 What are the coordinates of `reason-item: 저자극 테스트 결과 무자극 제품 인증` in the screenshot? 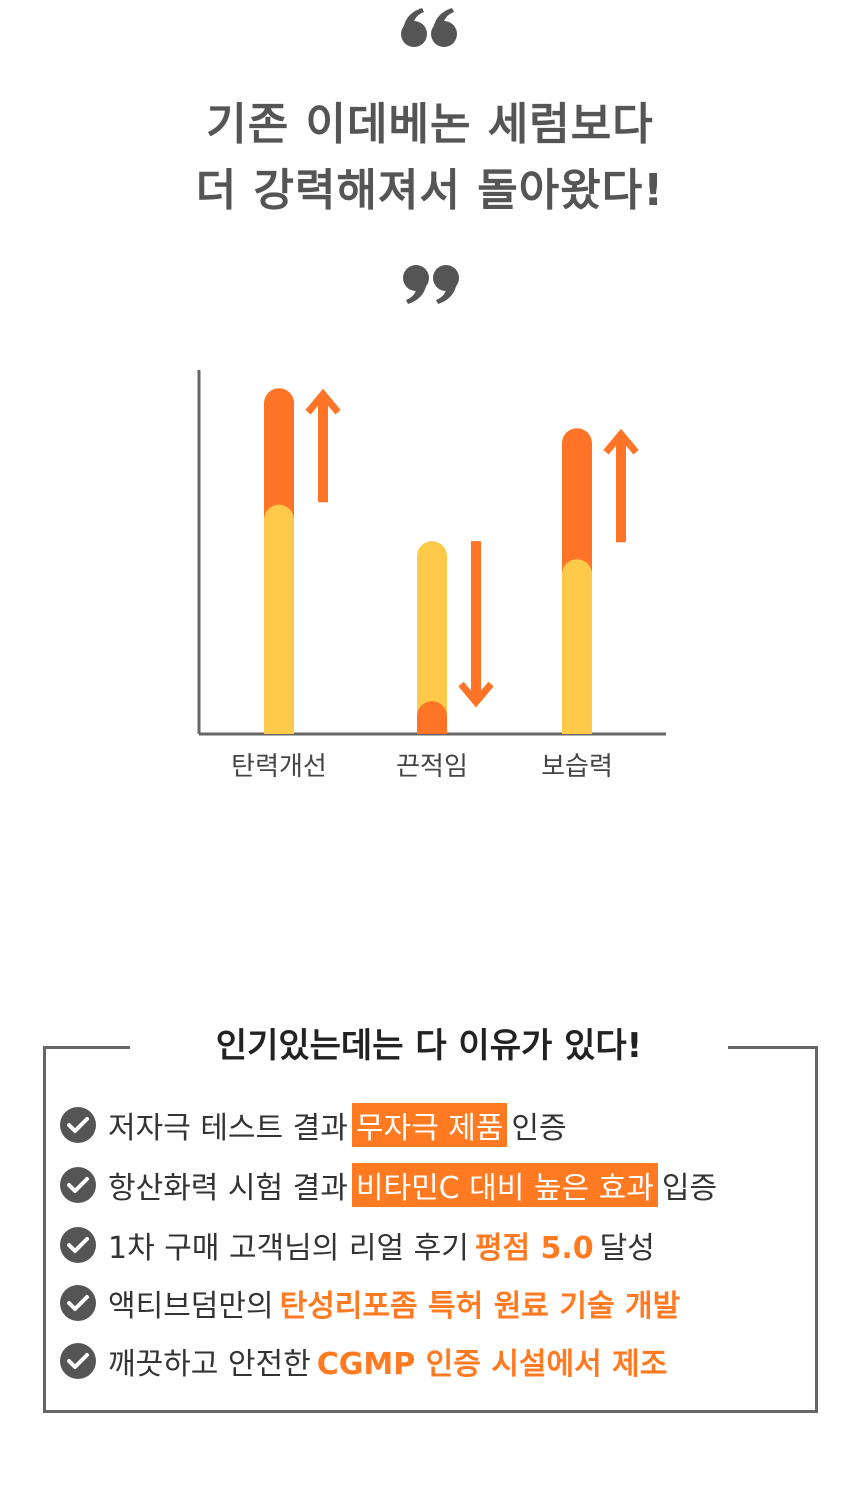 It's located at (313, 1125).